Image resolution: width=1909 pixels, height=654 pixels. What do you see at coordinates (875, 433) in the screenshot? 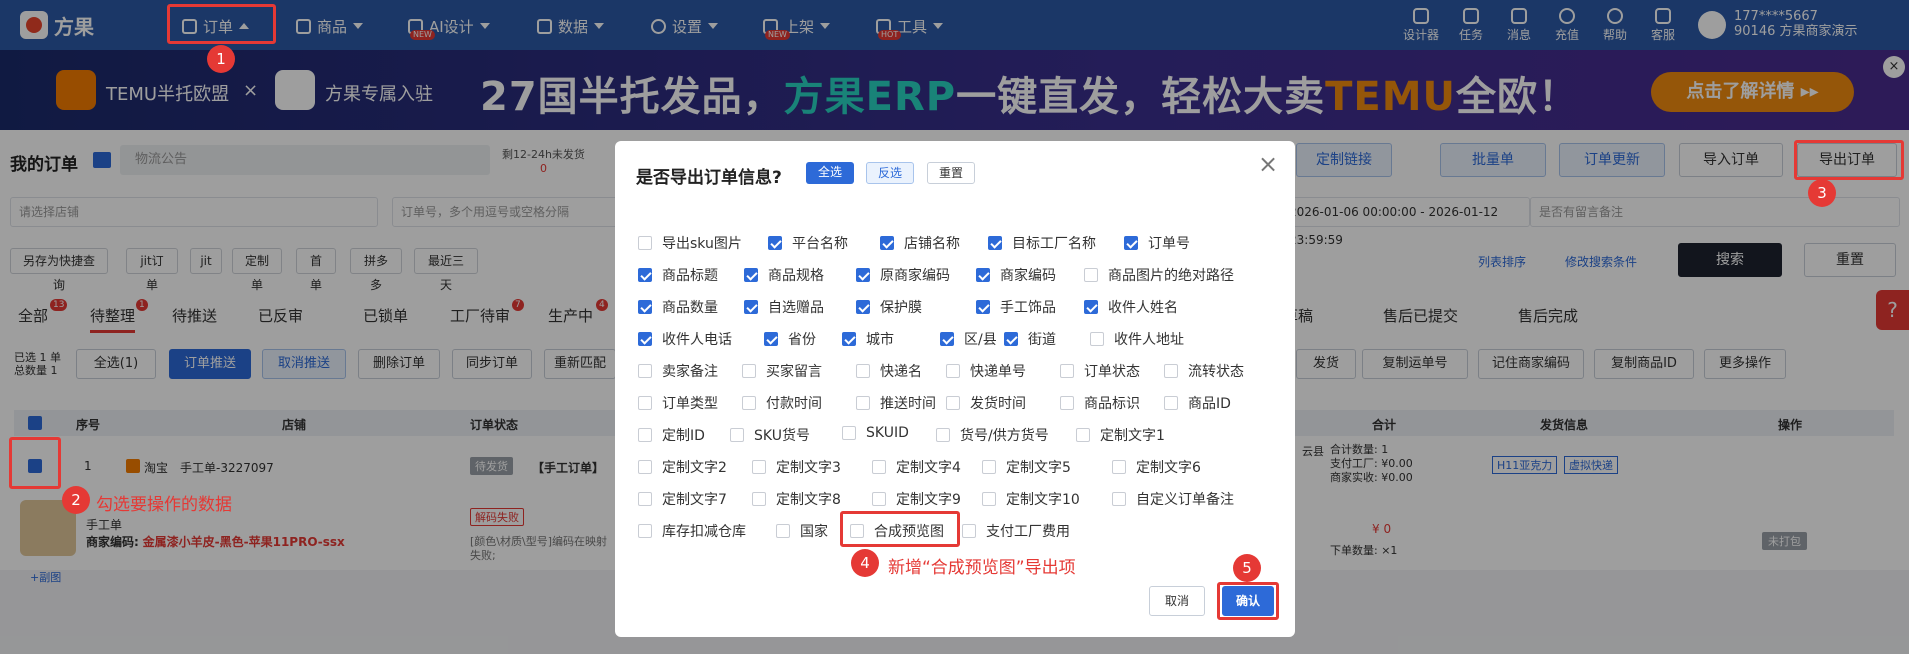
I see `export-field-checkbox: SKUID` at bounding box center [875, 433].